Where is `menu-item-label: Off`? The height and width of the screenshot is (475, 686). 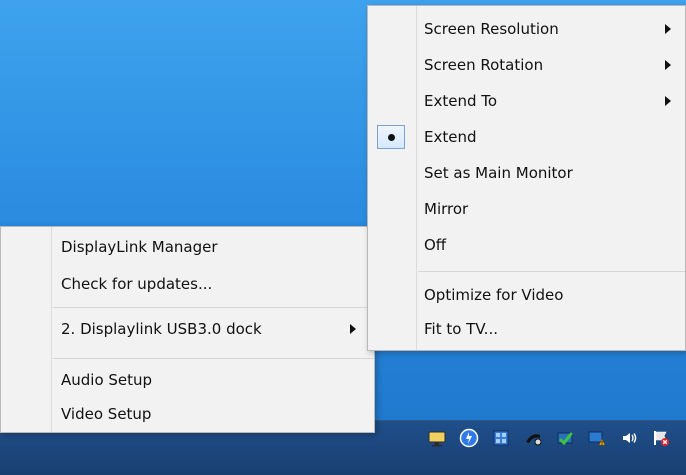 menu-item-label: Off is located at coordinates (435, 245).